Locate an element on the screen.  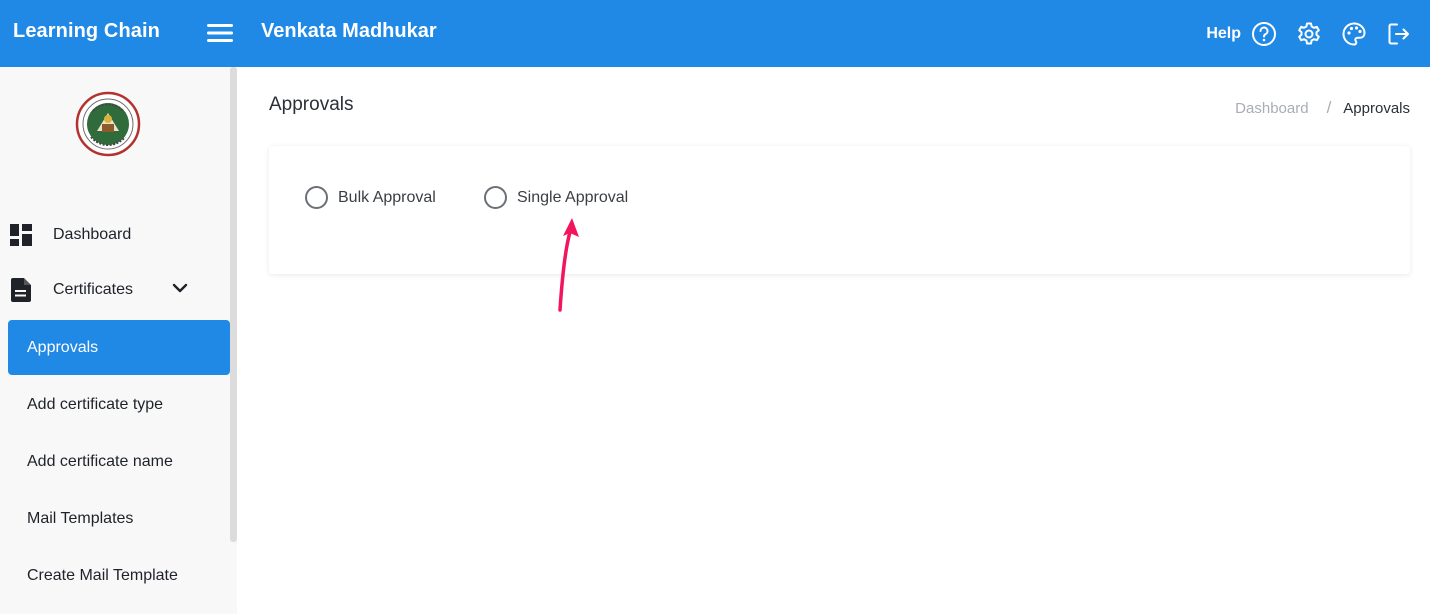
logout-icon is located at coordinates (1399, 34).